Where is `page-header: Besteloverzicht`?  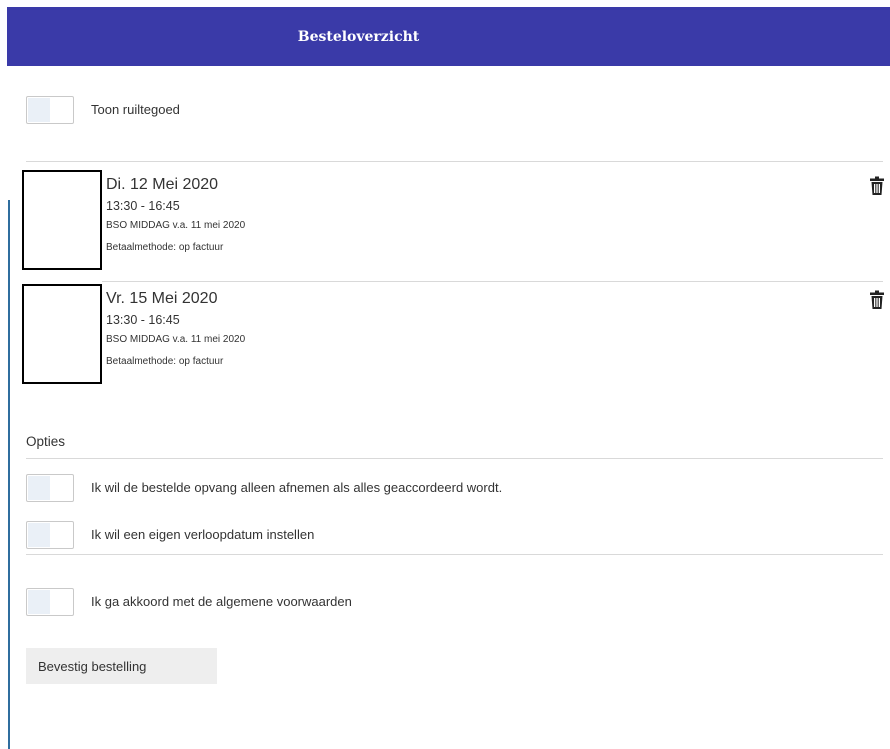 page-header: Besteloverzicht is located at coordinates (448, 36).